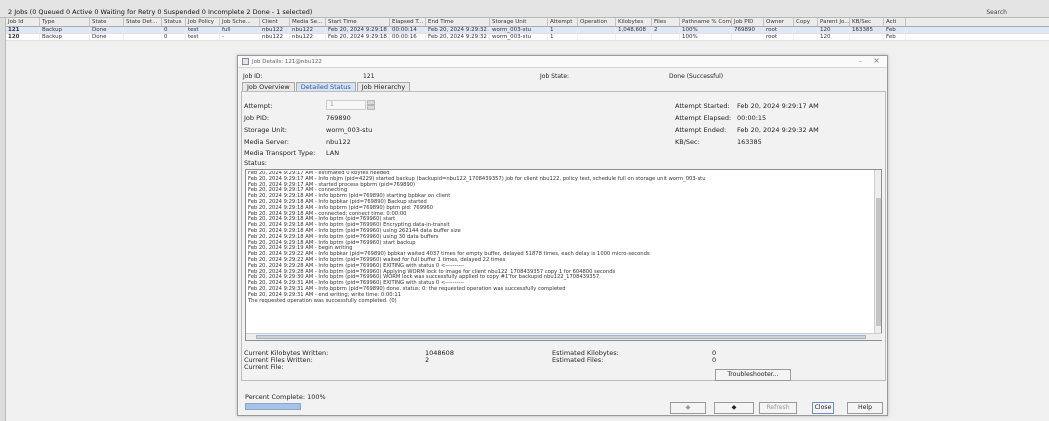  What do you see at coordinates (666, 22) in the screenshot?
I see `column-header: Files` at bounding box center [666, 22].